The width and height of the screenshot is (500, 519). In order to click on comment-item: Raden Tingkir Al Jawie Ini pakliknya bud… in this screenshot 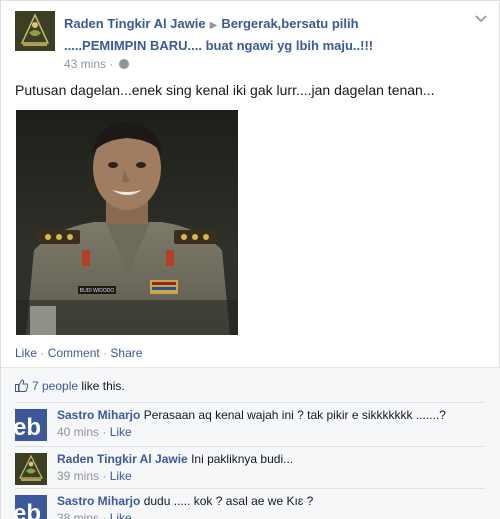, I will do `click(250, 468)`.